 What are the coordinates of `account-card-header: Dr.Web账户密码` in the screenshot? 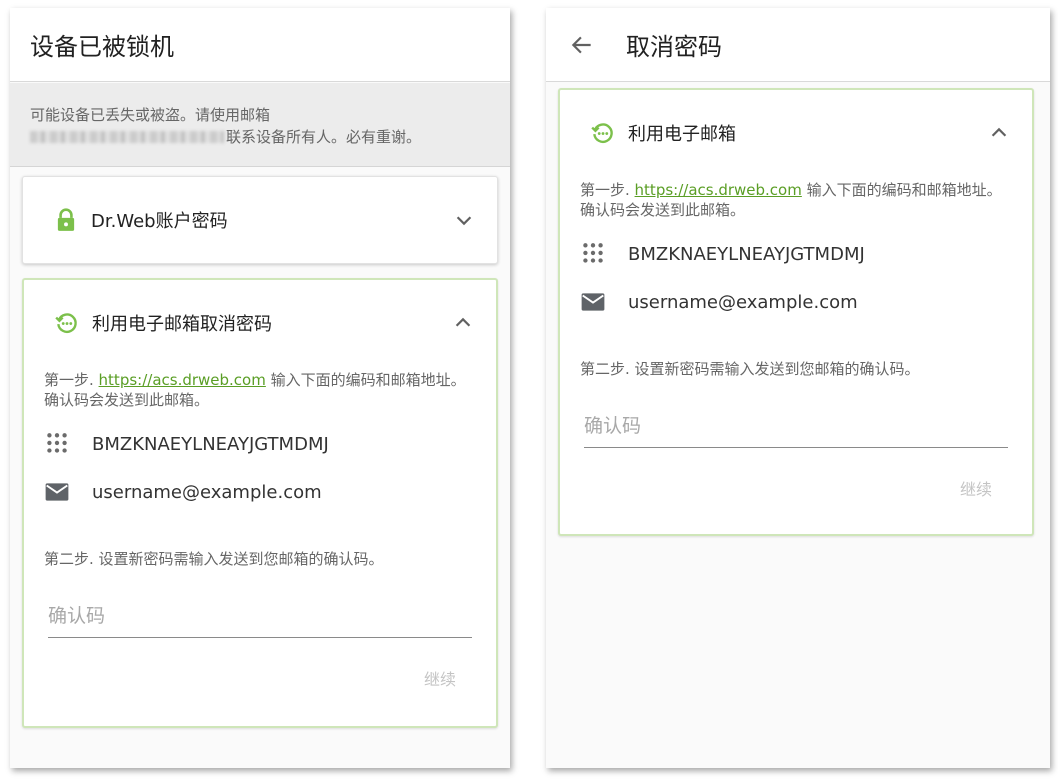 It's located at (260, 220).